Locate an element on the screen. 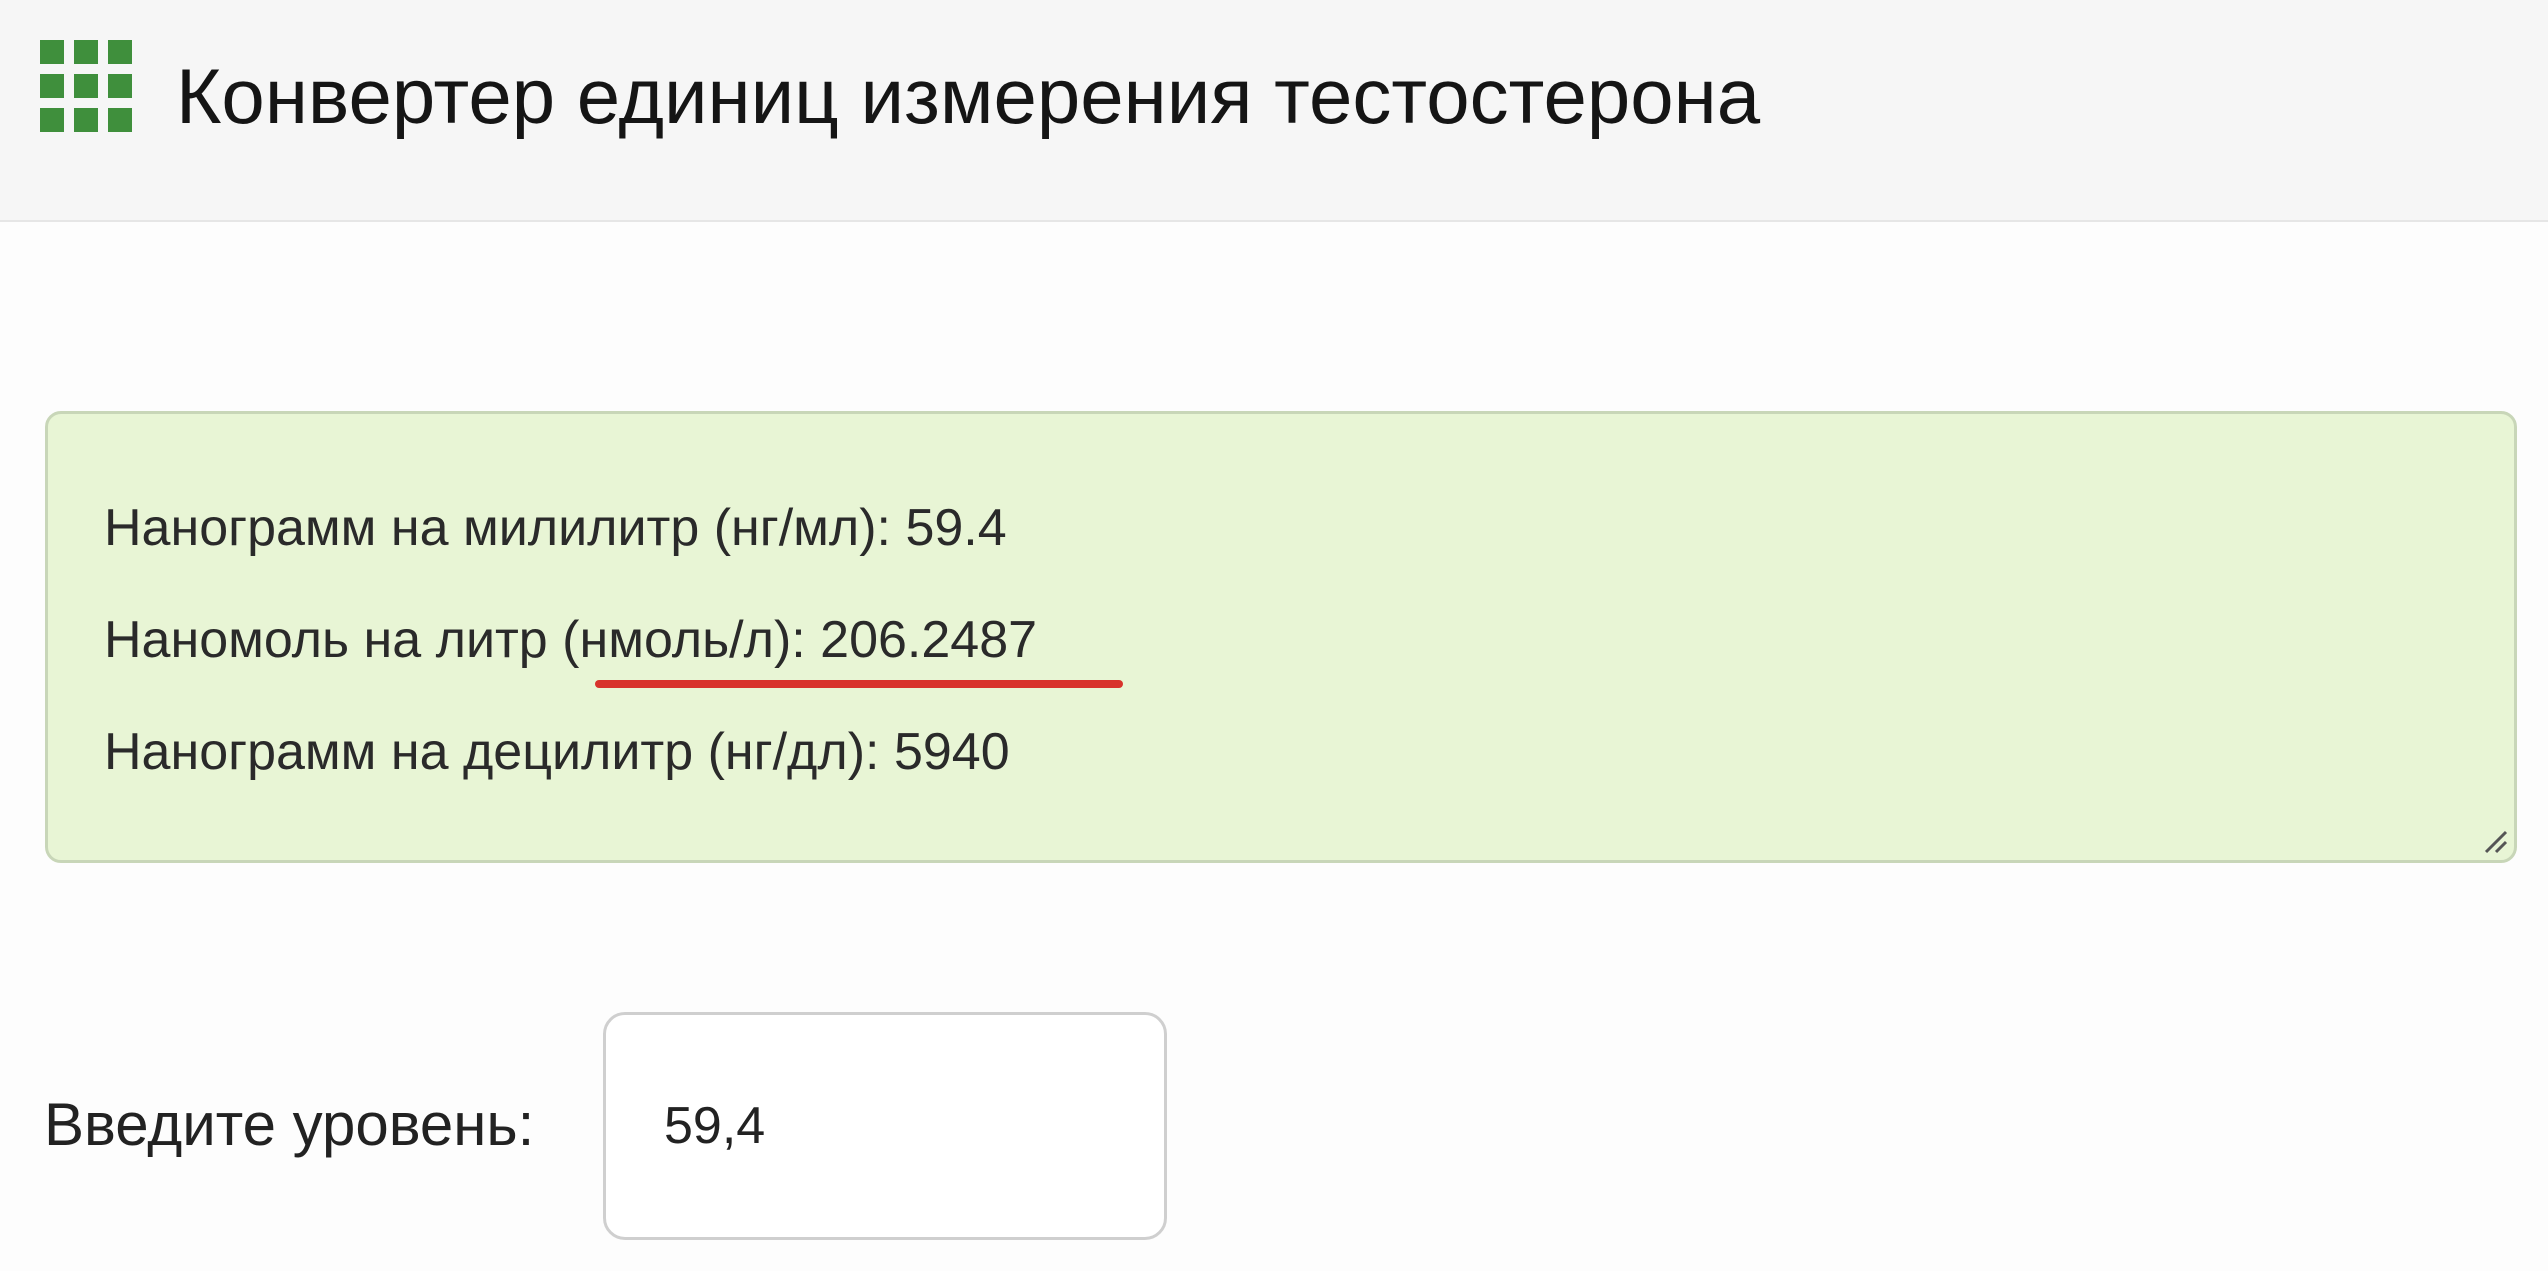 Image resolution: width=2548 pixels, height=1271 pixels. result-line-ng-dl: Нанограмм на децилитр (нг/дл): 5940 is located at coordinates (557, 752).